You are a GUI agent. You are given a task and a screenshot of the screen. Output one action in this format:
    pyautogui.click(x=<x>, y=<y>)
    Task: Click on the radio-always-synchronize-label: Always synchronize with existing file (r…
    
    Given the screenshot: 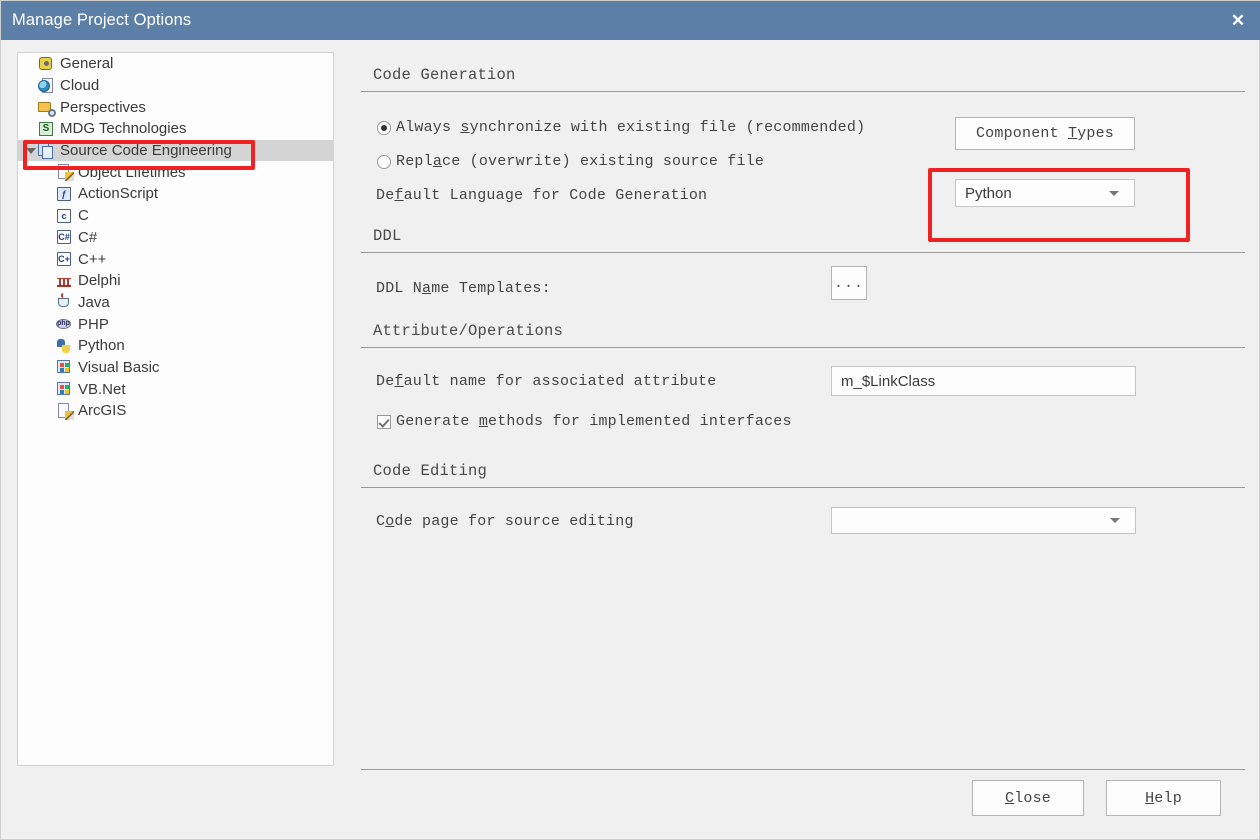 What is the action you would take?
    pyautogui.click(x=631, y=127)
    